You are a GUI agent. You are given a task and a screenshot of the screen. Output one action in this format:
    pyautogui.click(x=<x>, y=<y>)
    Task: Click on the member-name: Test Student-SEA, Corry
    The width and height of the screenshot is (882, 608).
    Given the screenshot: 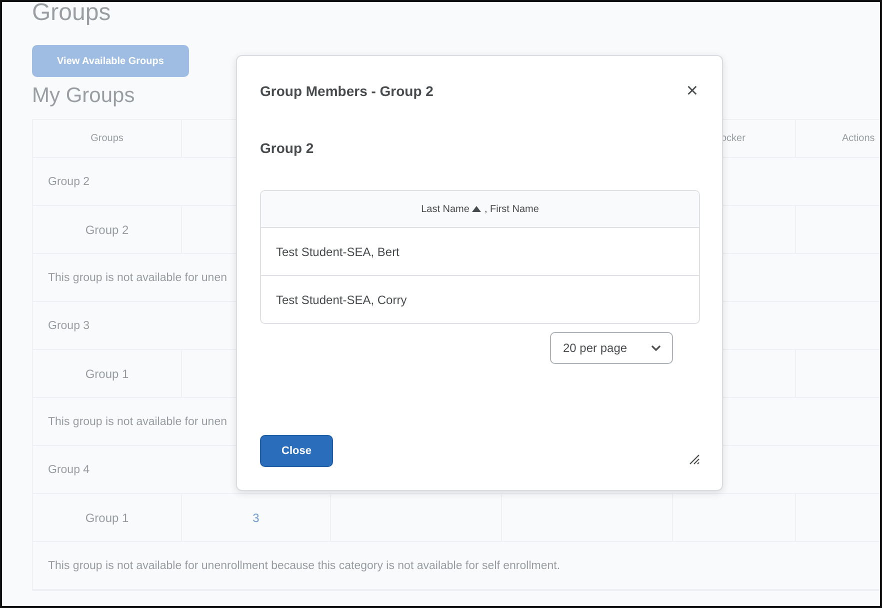 What is the action you would take?
    pyautogui.click(x=341, y=299)
    